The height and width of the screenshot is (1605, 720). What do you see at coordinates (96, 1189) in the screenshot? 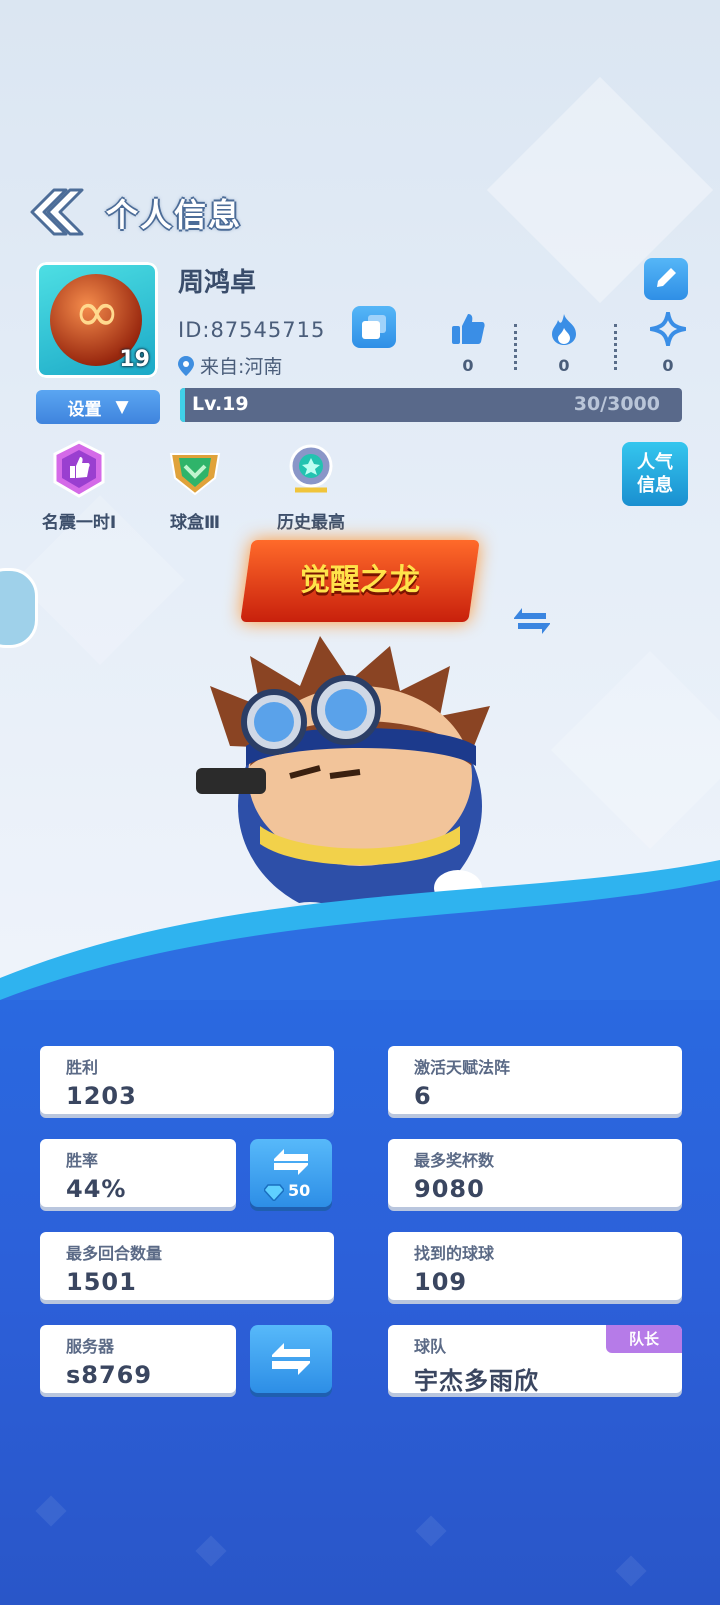
I see `stat-value: 44%` at bounding box center [96, 1189].